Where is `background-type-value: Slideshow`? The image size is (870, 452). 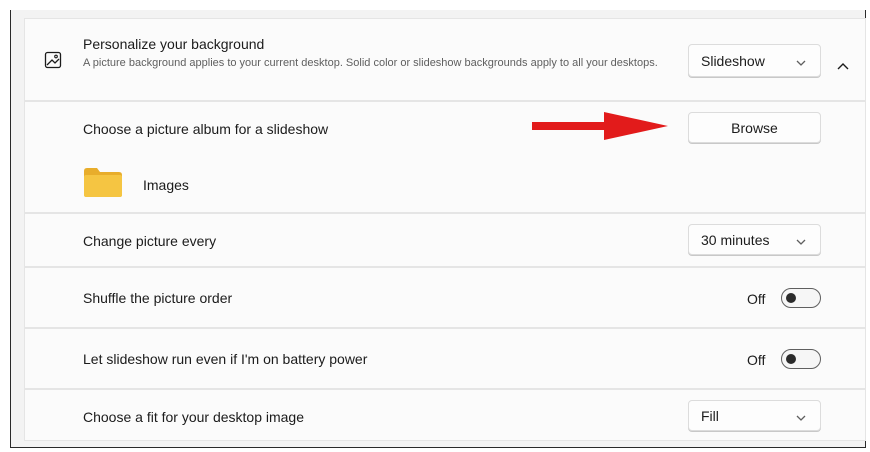
background-type-value: Slideshow is located at coordinates (733, 60).